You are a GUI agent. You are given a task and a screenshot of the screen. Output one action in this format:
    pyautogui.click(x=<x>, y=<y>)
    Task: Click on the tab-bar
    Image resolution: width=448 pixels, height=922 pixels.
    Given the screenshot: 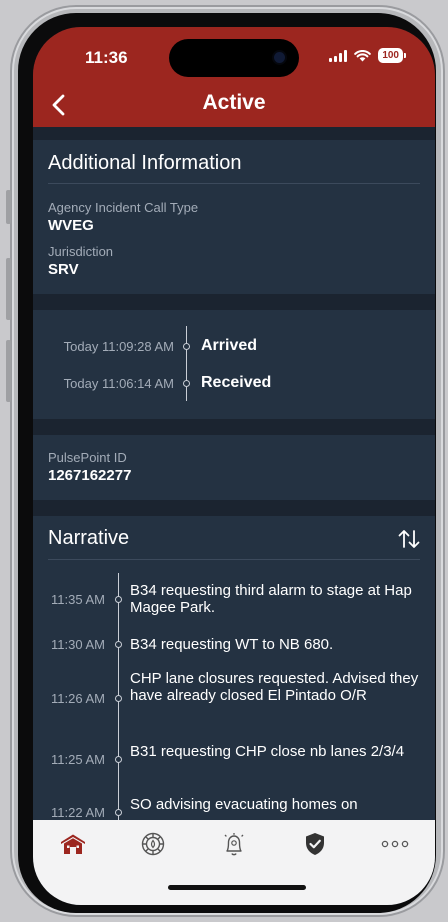 What is the action you would take?
    pyautogui.click(x=234, y=862)
    